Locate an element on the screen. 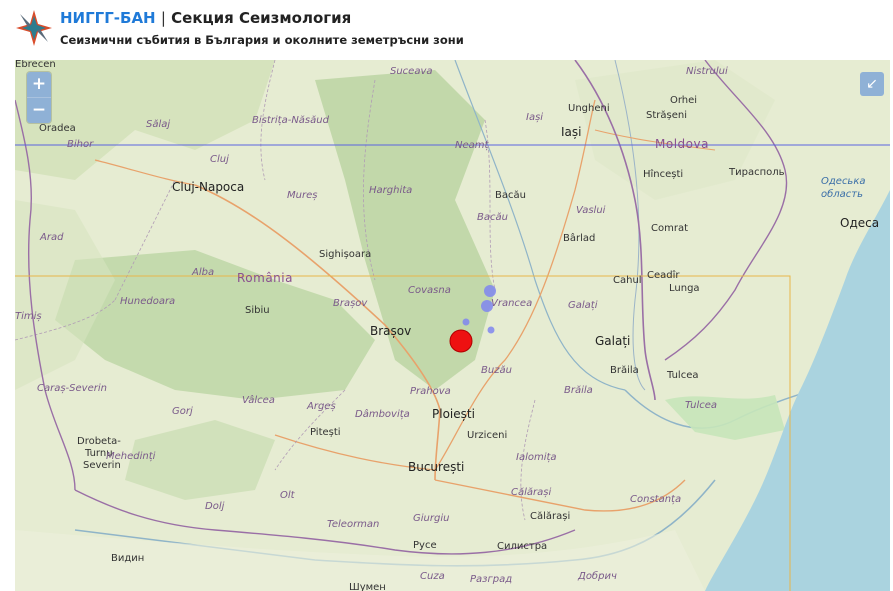  city-label: Ebrecen is located at coordinates (35, 65).